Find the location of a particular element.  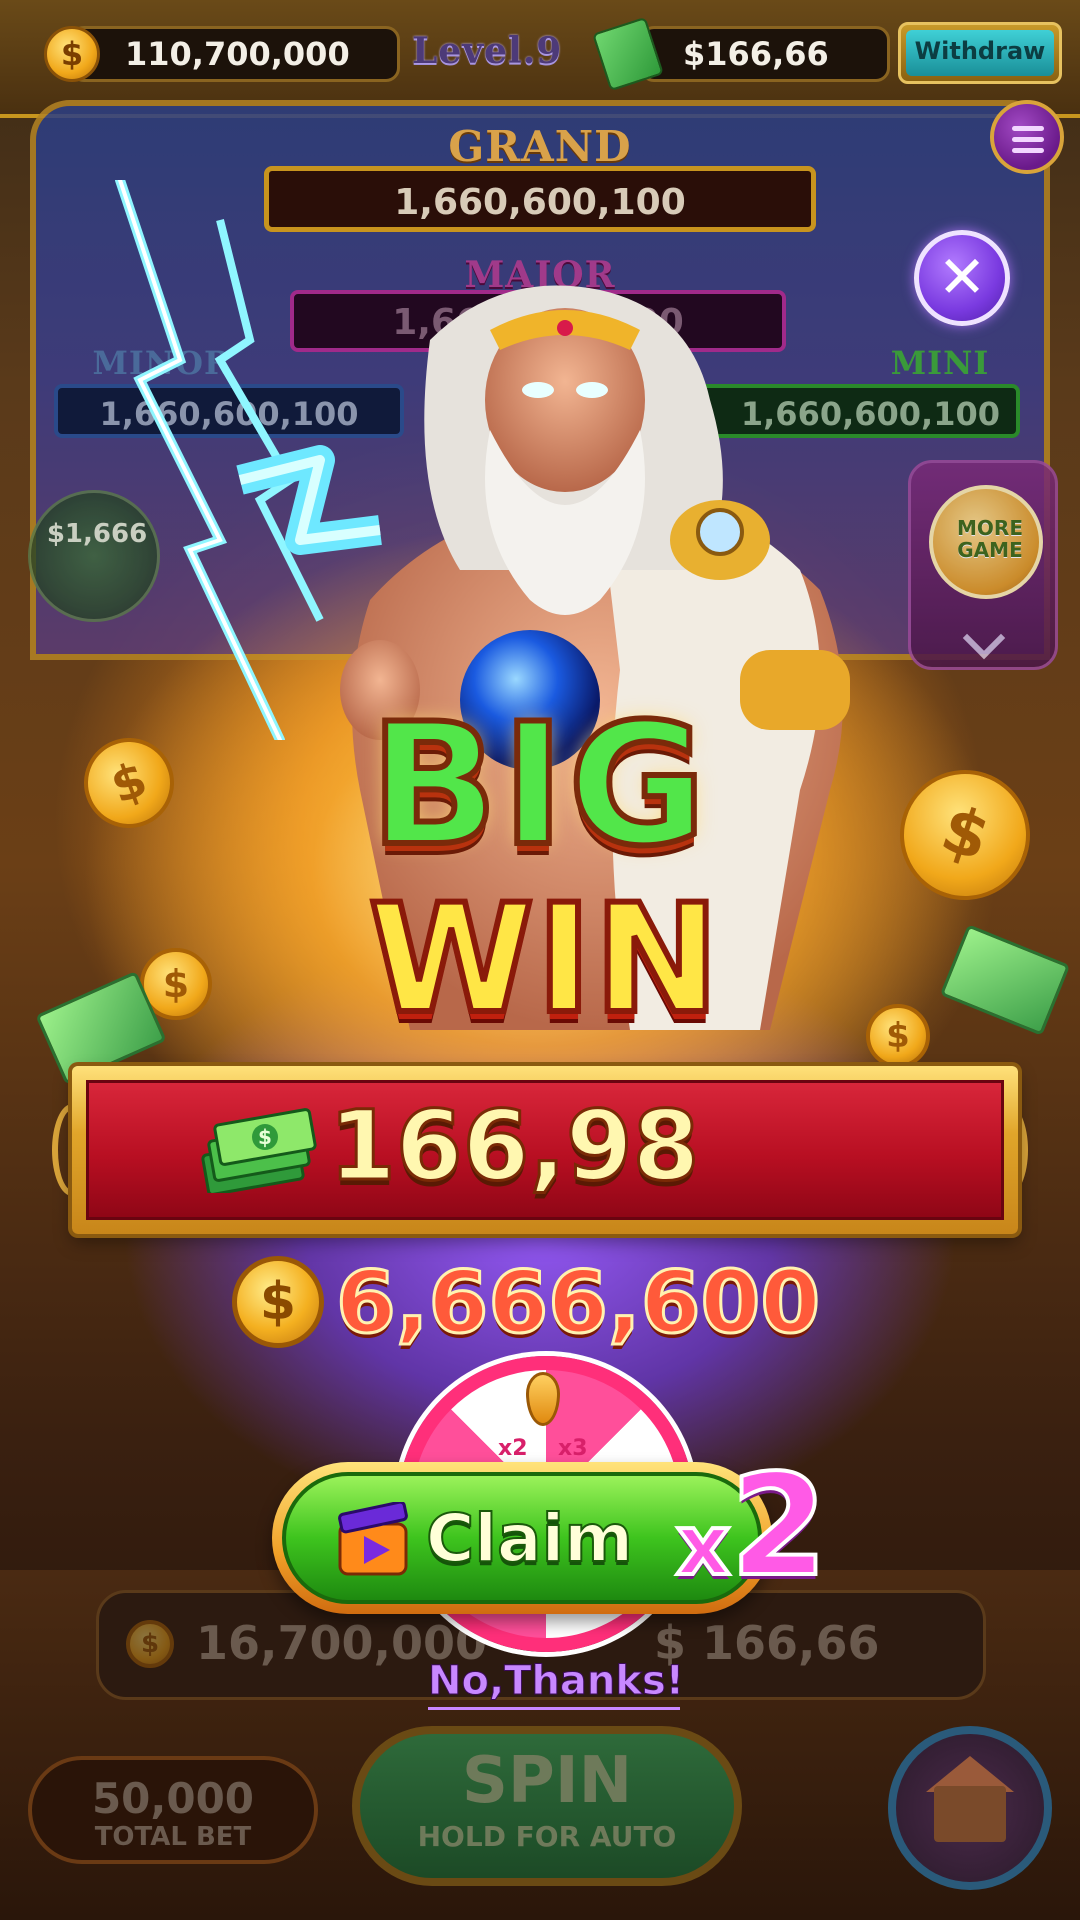

withdraw-button: Withdraw is located at coordinates (980, 53).